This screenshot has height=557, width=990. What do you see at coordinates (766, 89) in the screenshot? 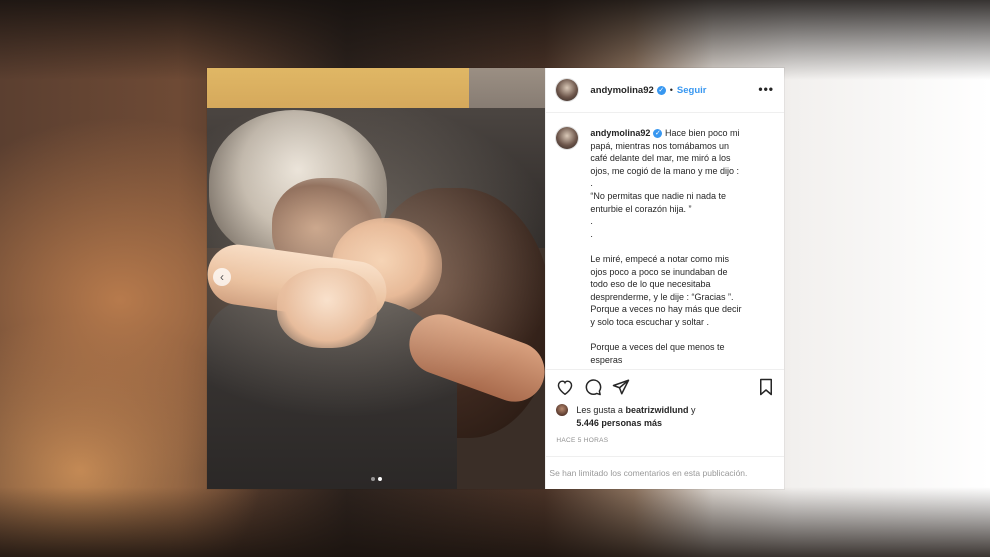
I see `more-icon: •••` at bounding box center [766, 89].